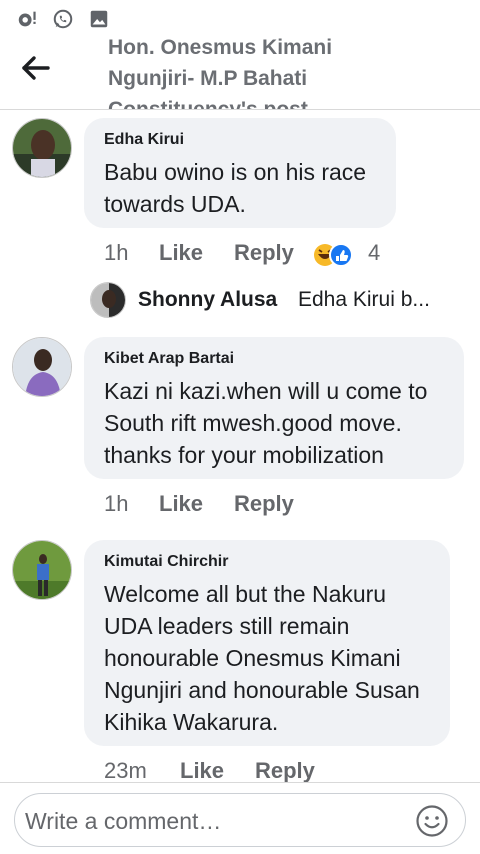 The height and width of the screenshot is (854, 480). What do you see at coordinates (374, 252) in the screenshot?
I see `reaction-count: 4` at bounding box center [374, 252].